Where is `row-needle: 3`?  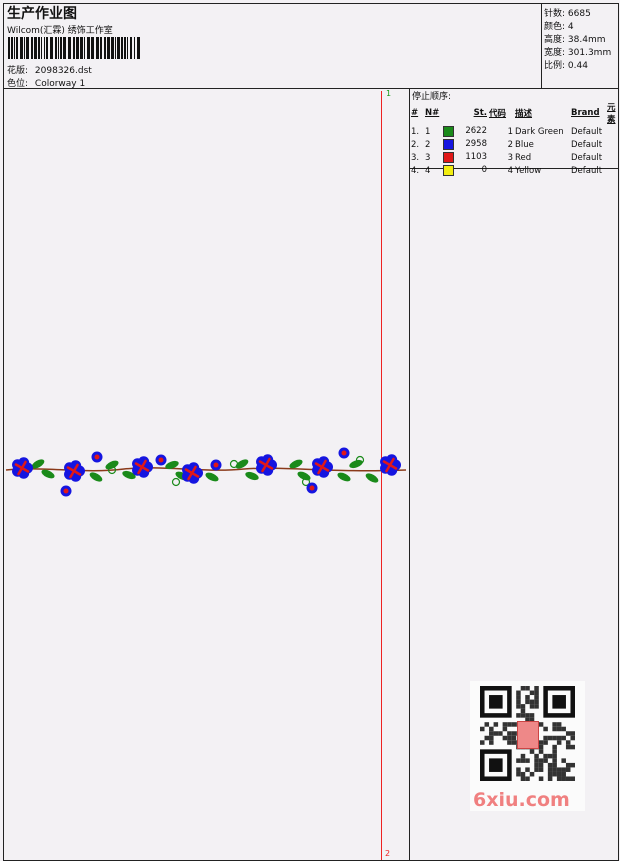
row-needle: 3 is located at coordinates (428, 157).